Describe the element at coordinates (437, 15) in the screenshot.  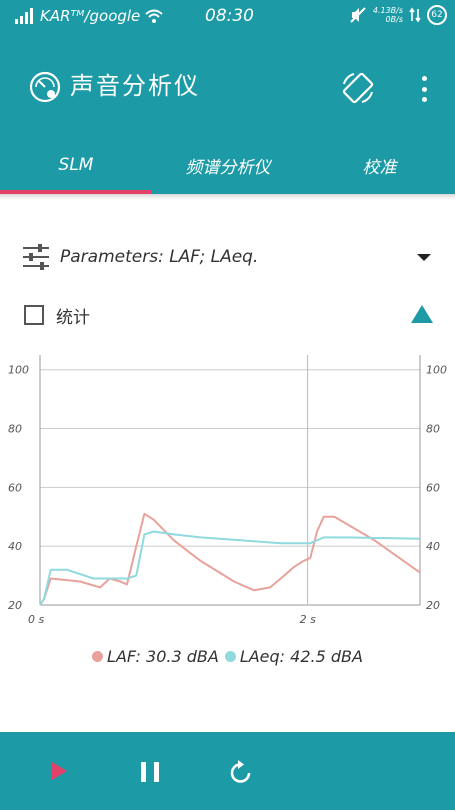
I see `battery-indicator: 62` at that location.